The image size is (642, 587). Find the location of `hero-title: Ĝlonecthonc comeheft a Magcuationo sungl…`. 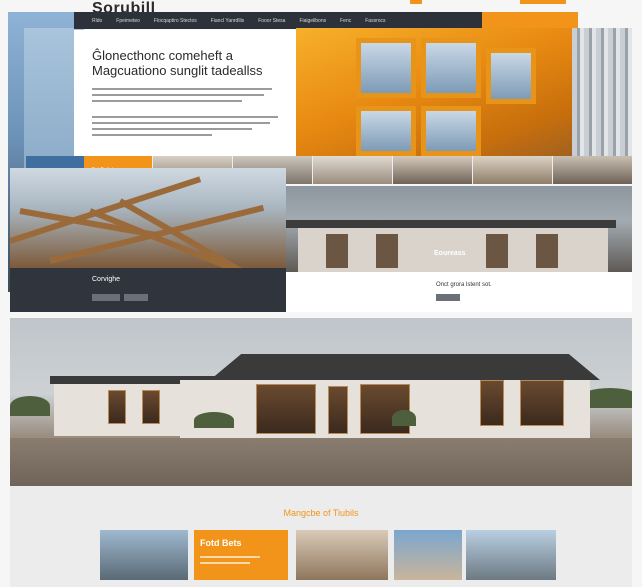

hero-title: Ĝlonecthonc comeheft a Magcuationo sungl… is located at coordinates (177, 63).